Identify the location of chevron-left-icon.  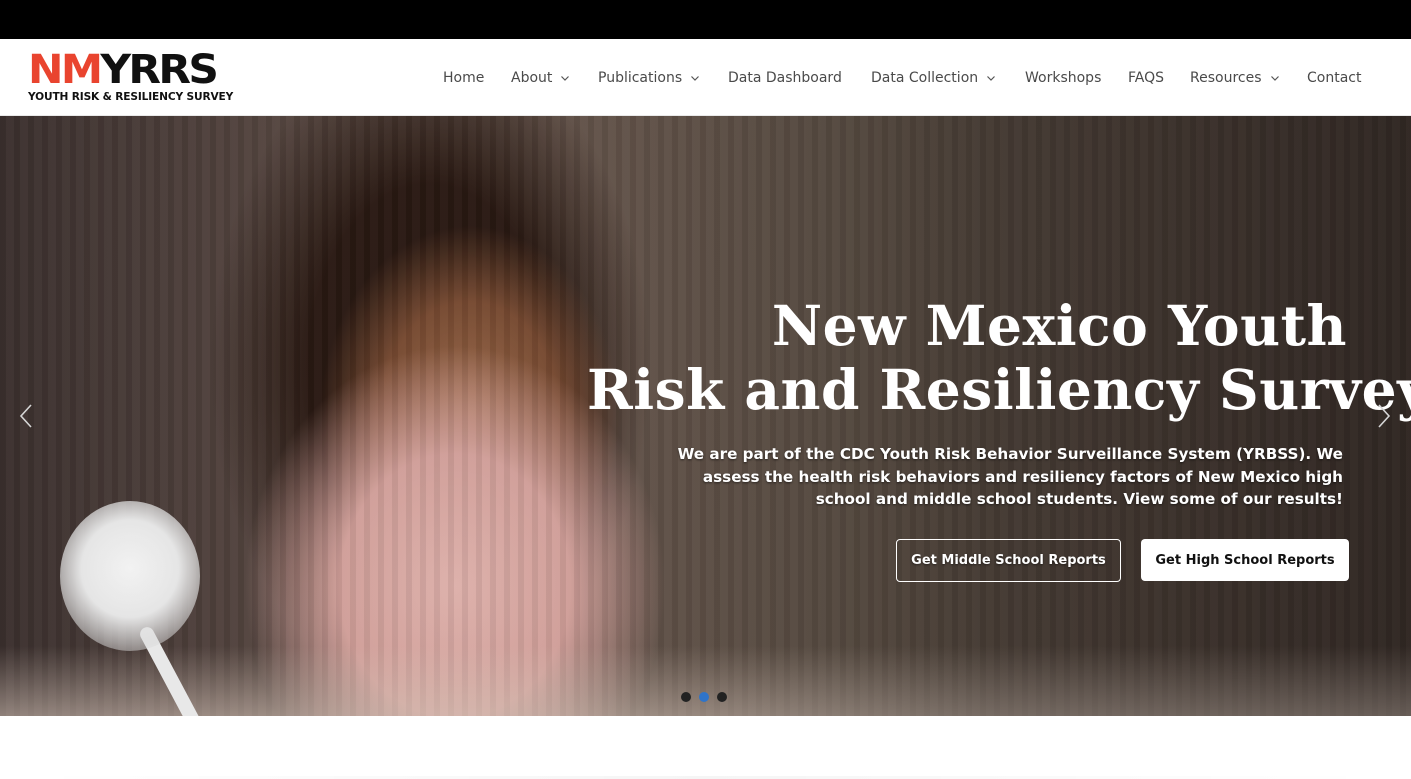
(27, 416).